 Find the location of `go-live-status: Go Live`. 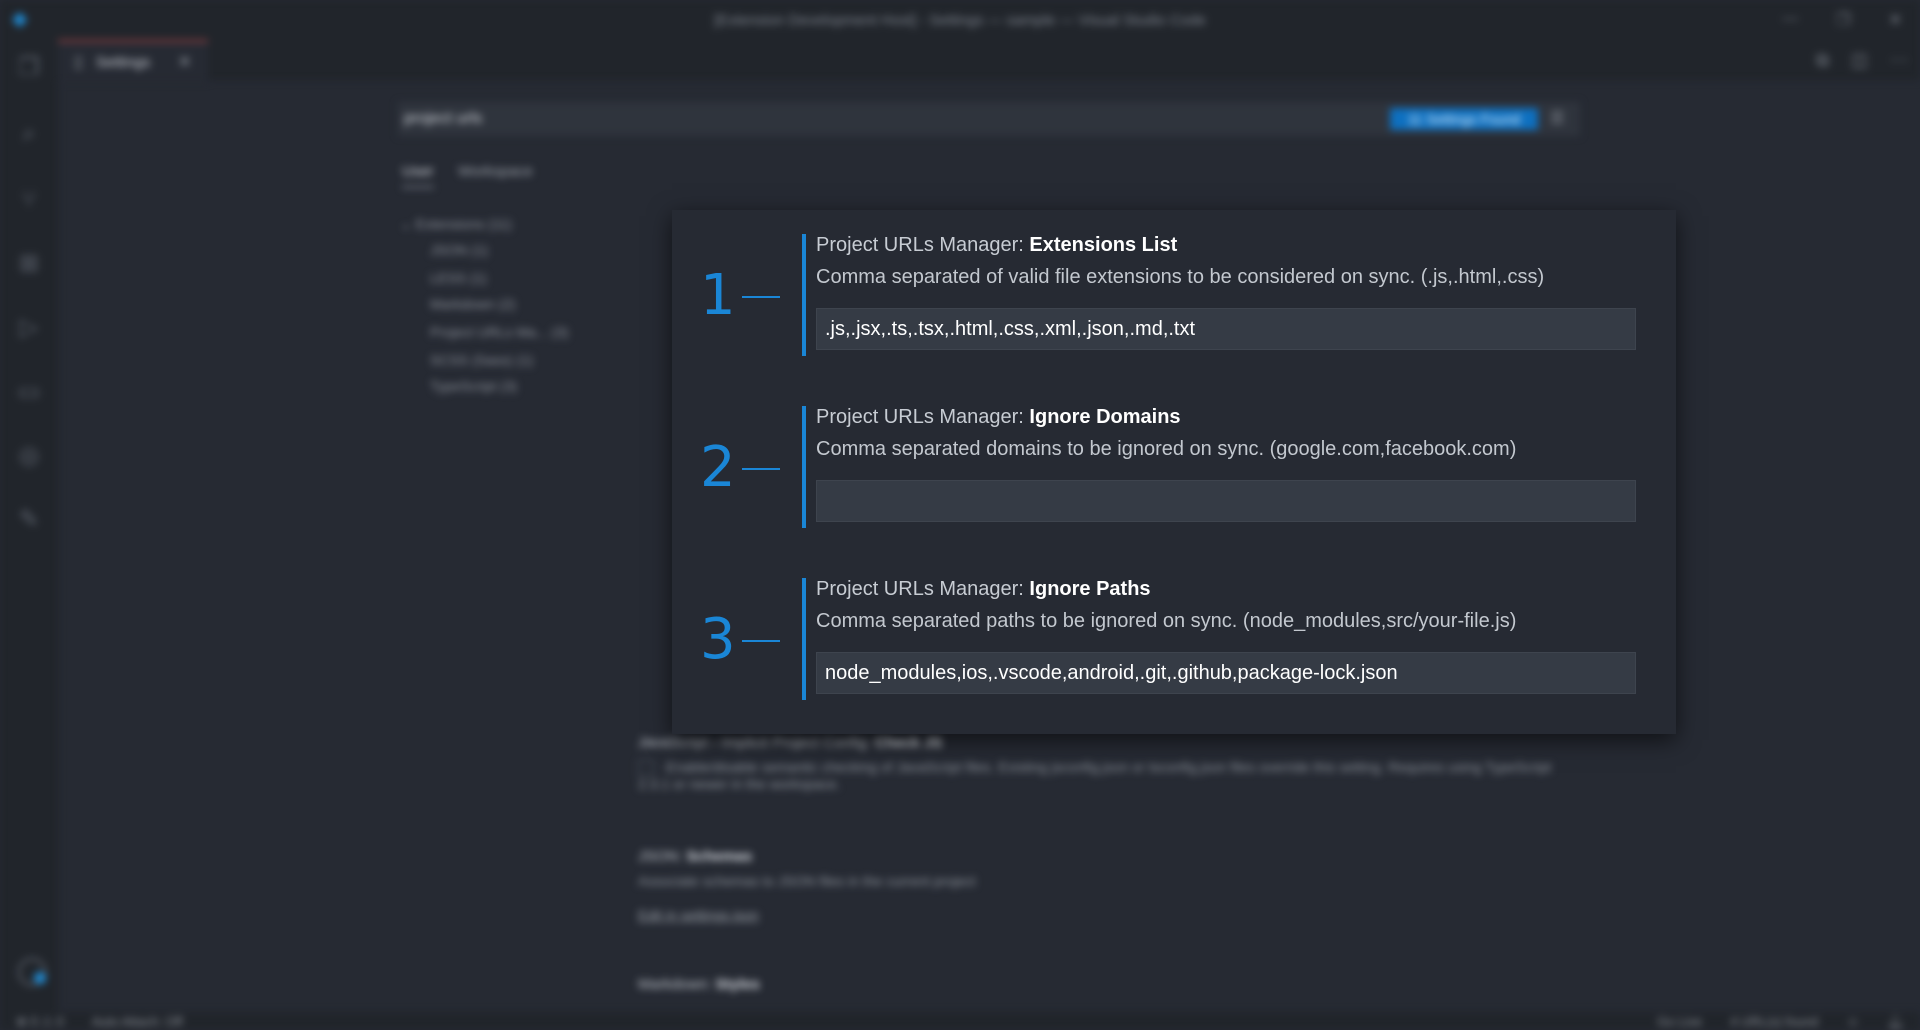

go-live-status: Go Live is located at coordinates (1679, 1022).